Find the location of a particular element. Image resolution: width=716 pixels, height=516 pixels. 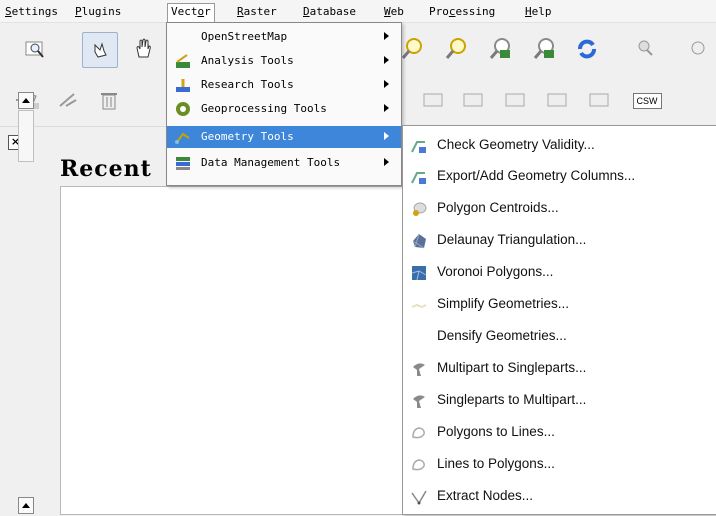

move-feature-button is located at coordinates (69, 101).